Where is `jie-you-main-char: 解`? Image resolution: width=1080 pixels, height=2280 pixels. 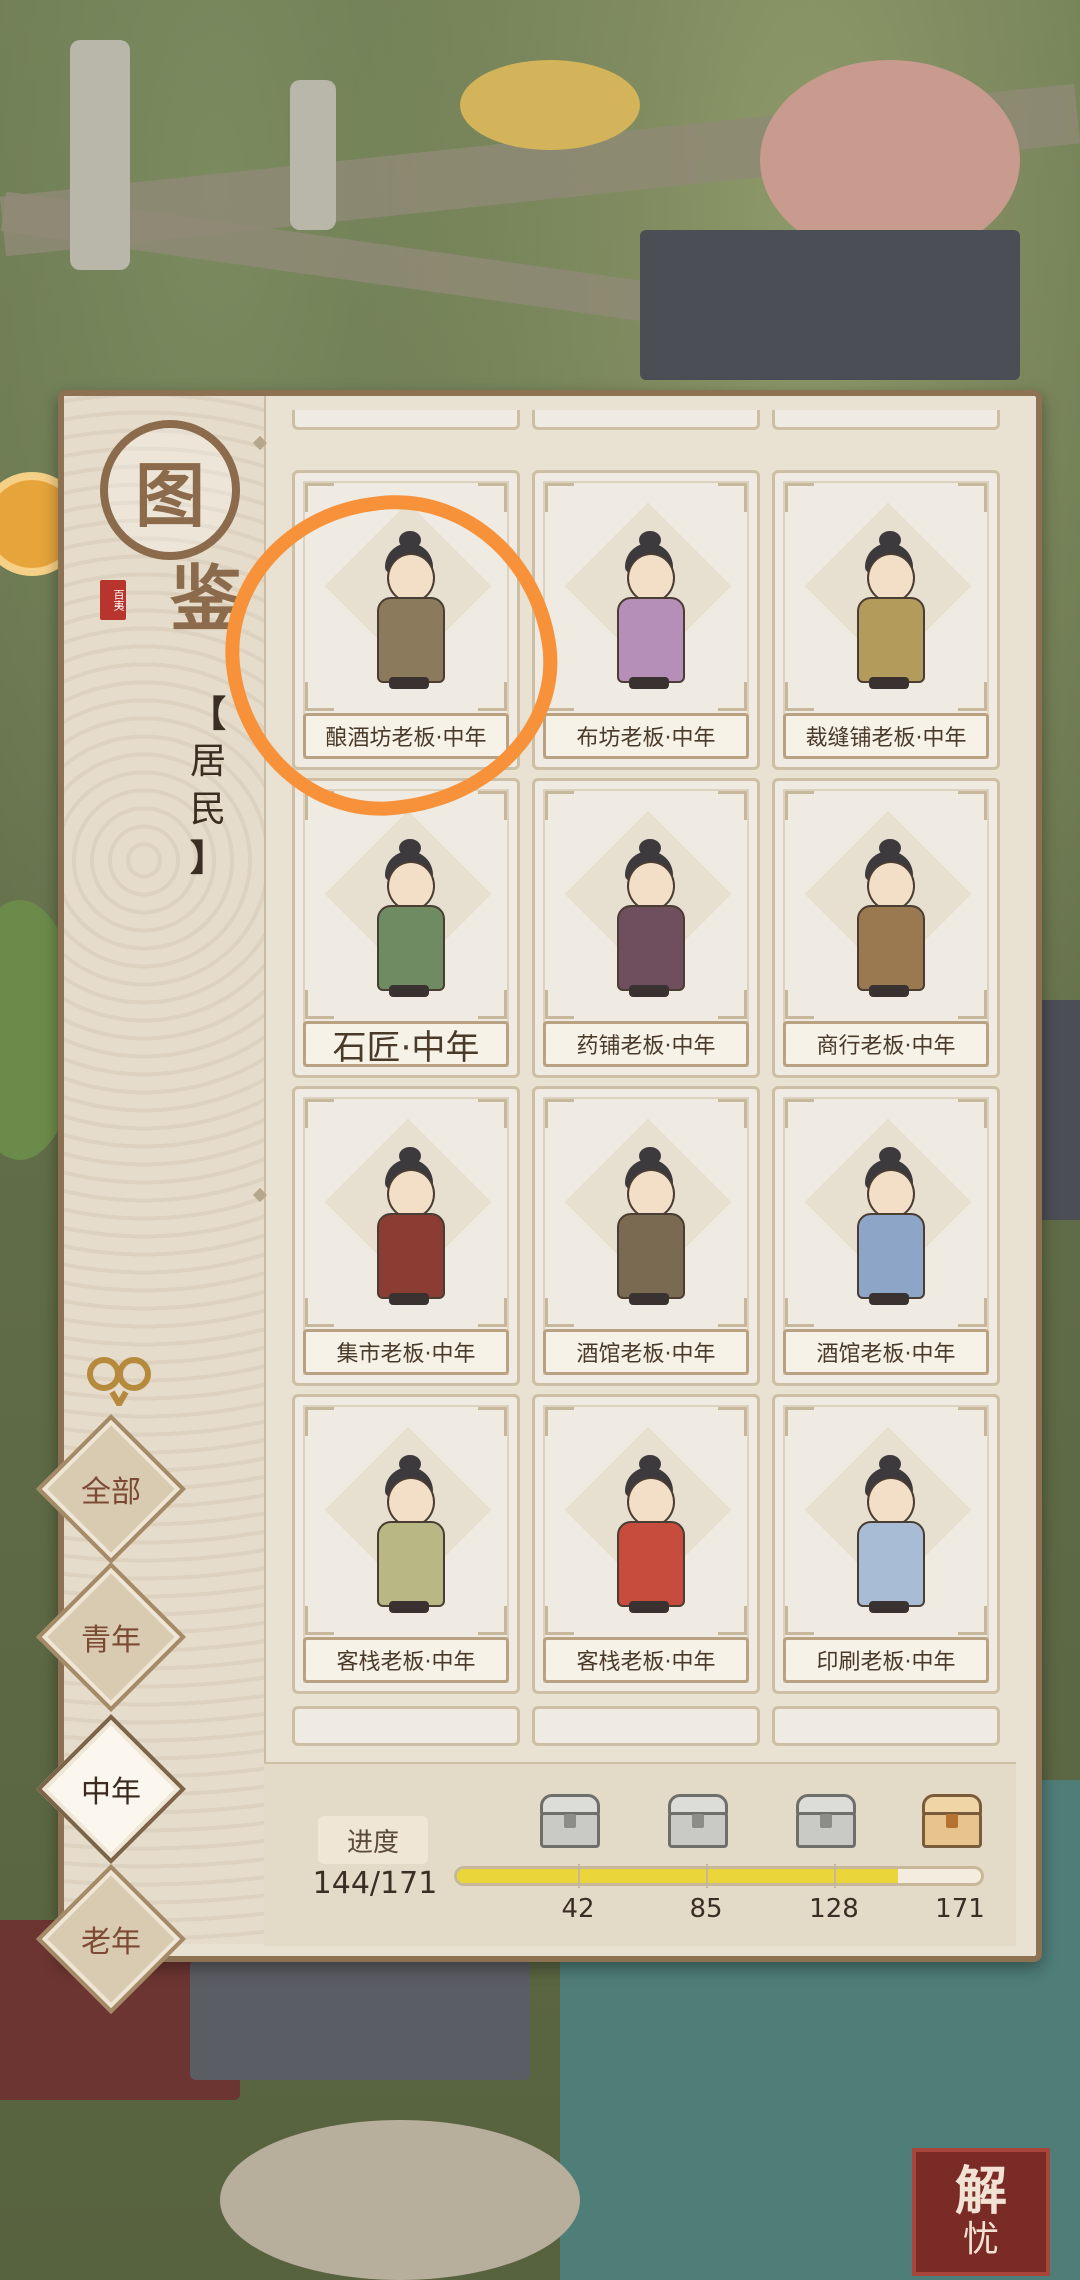 jie-you-main-char: 解 is located at coordinates (980, 2191).